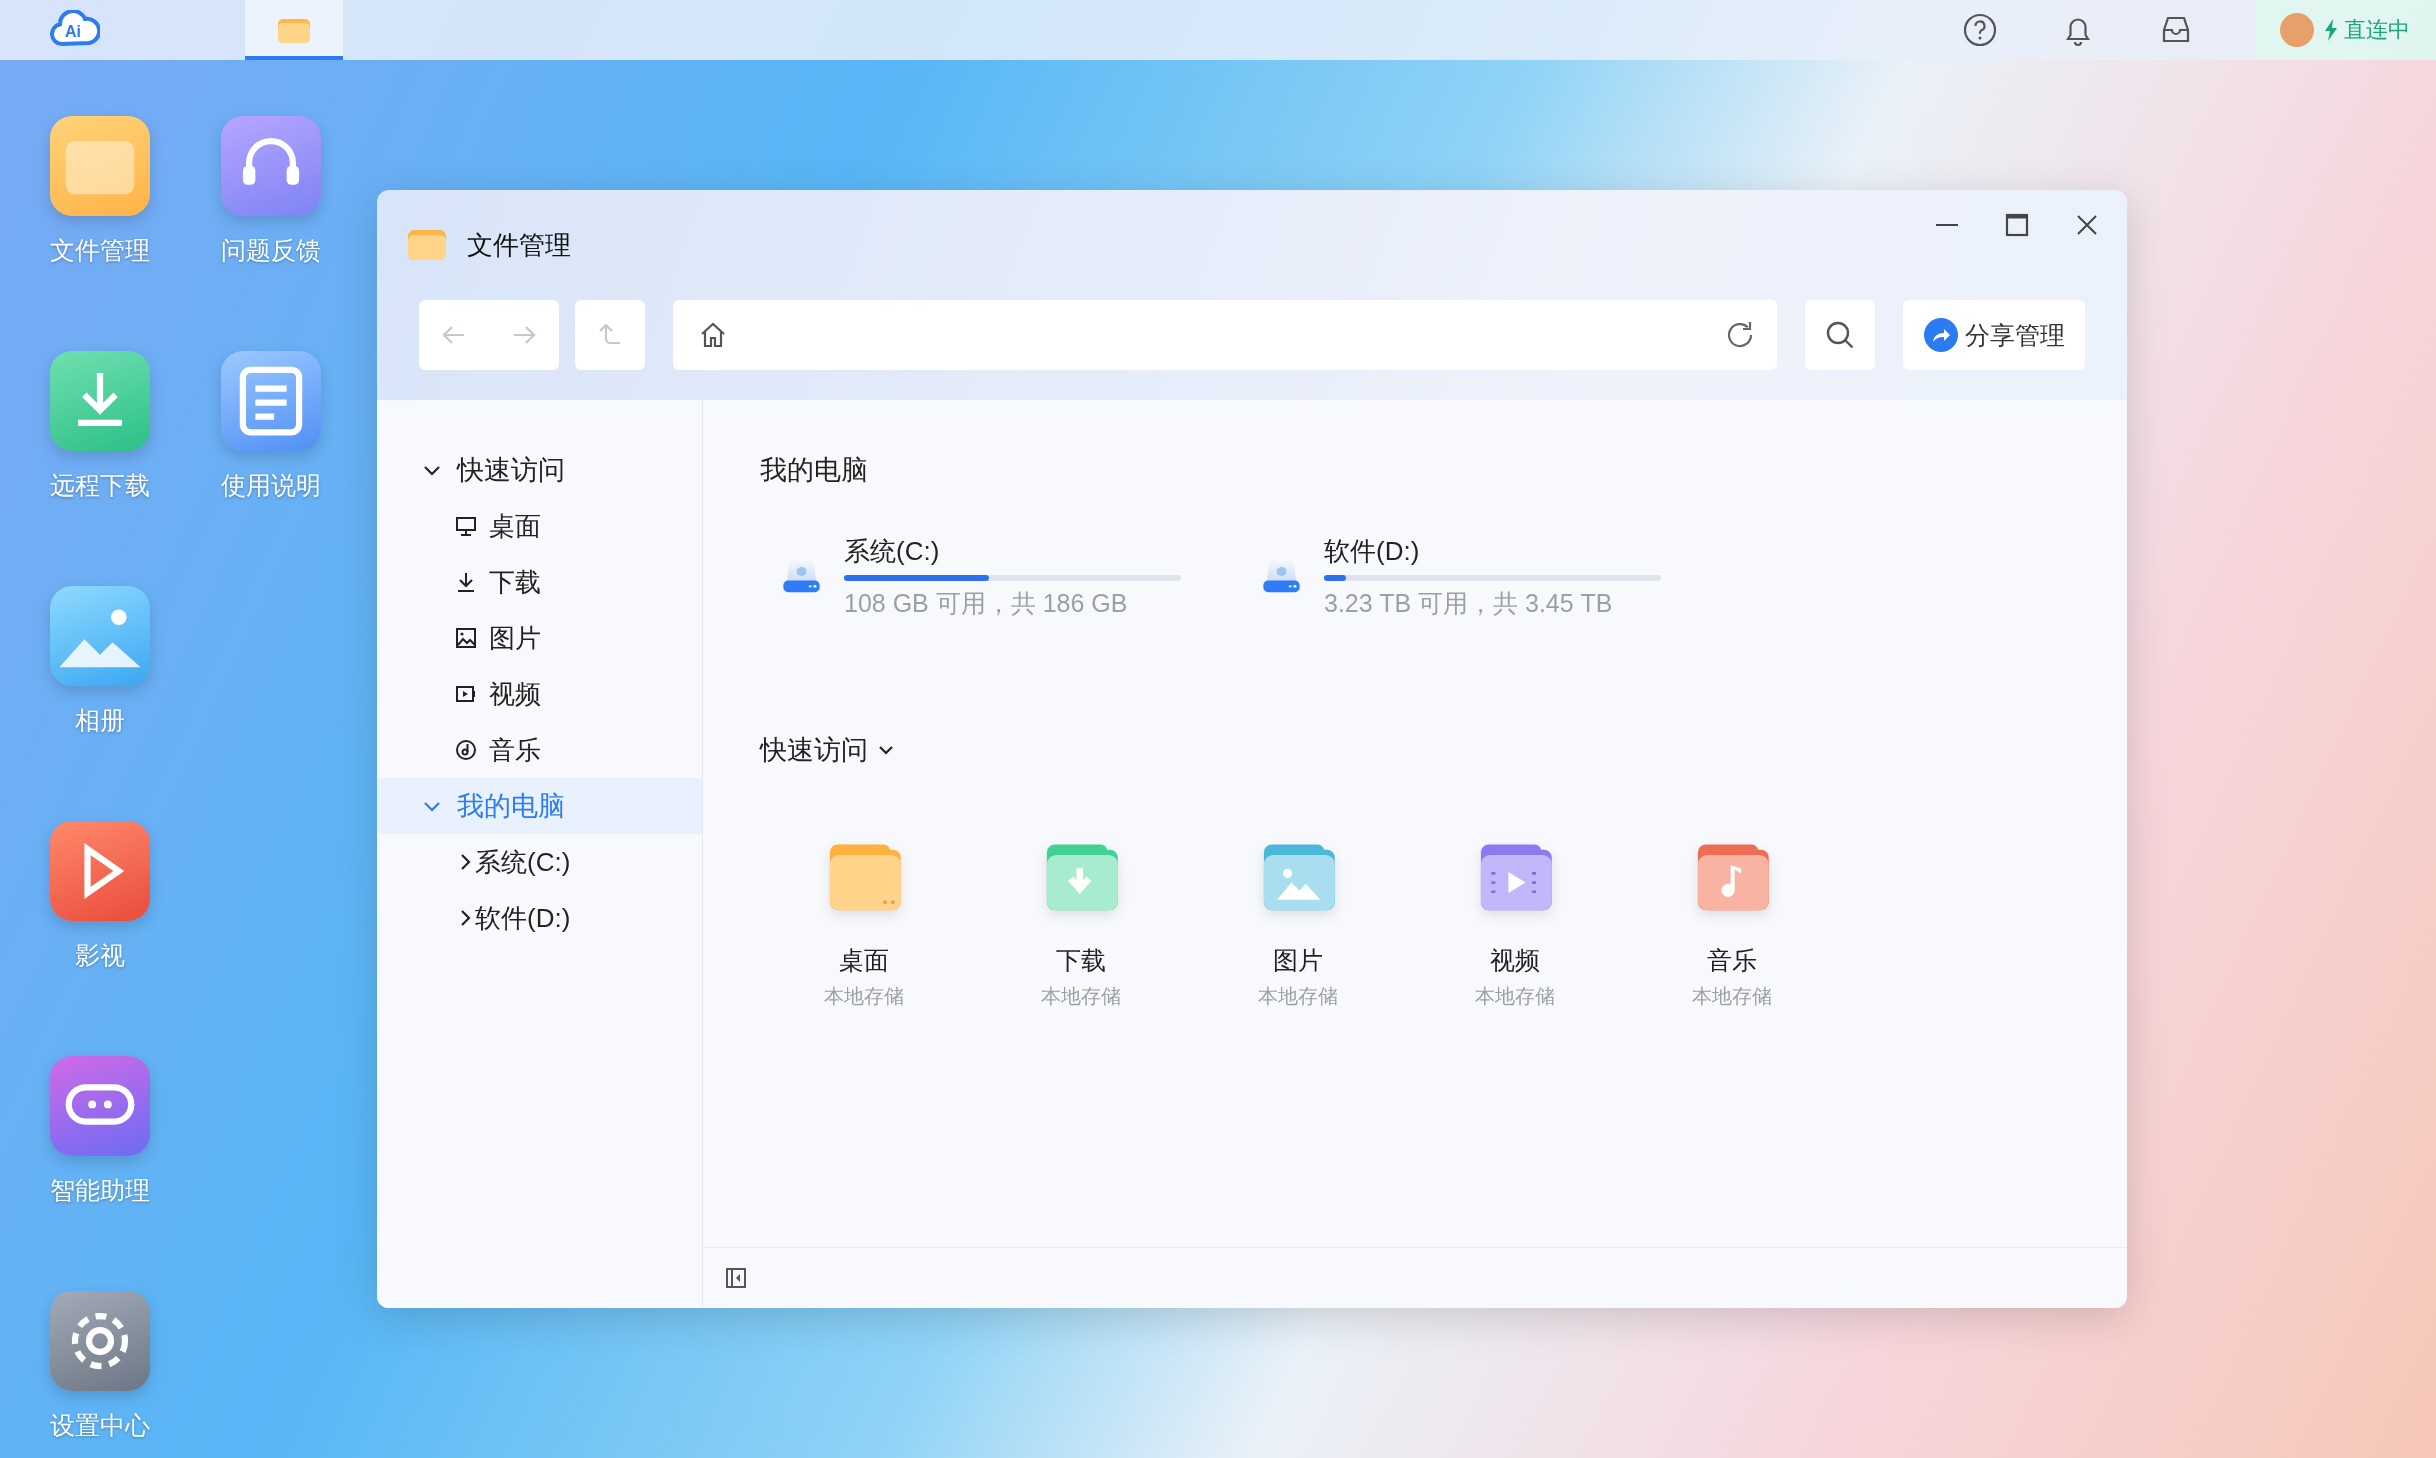  I want to click on sidebar-group: 快速访问, so click(539, 470).